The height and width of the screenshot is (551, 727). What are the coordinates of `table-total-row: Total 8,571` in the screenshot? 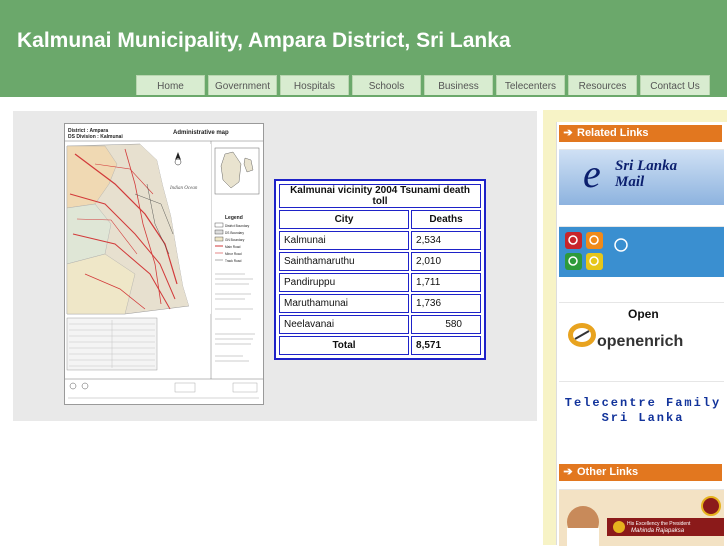 It's located at (380, 345).